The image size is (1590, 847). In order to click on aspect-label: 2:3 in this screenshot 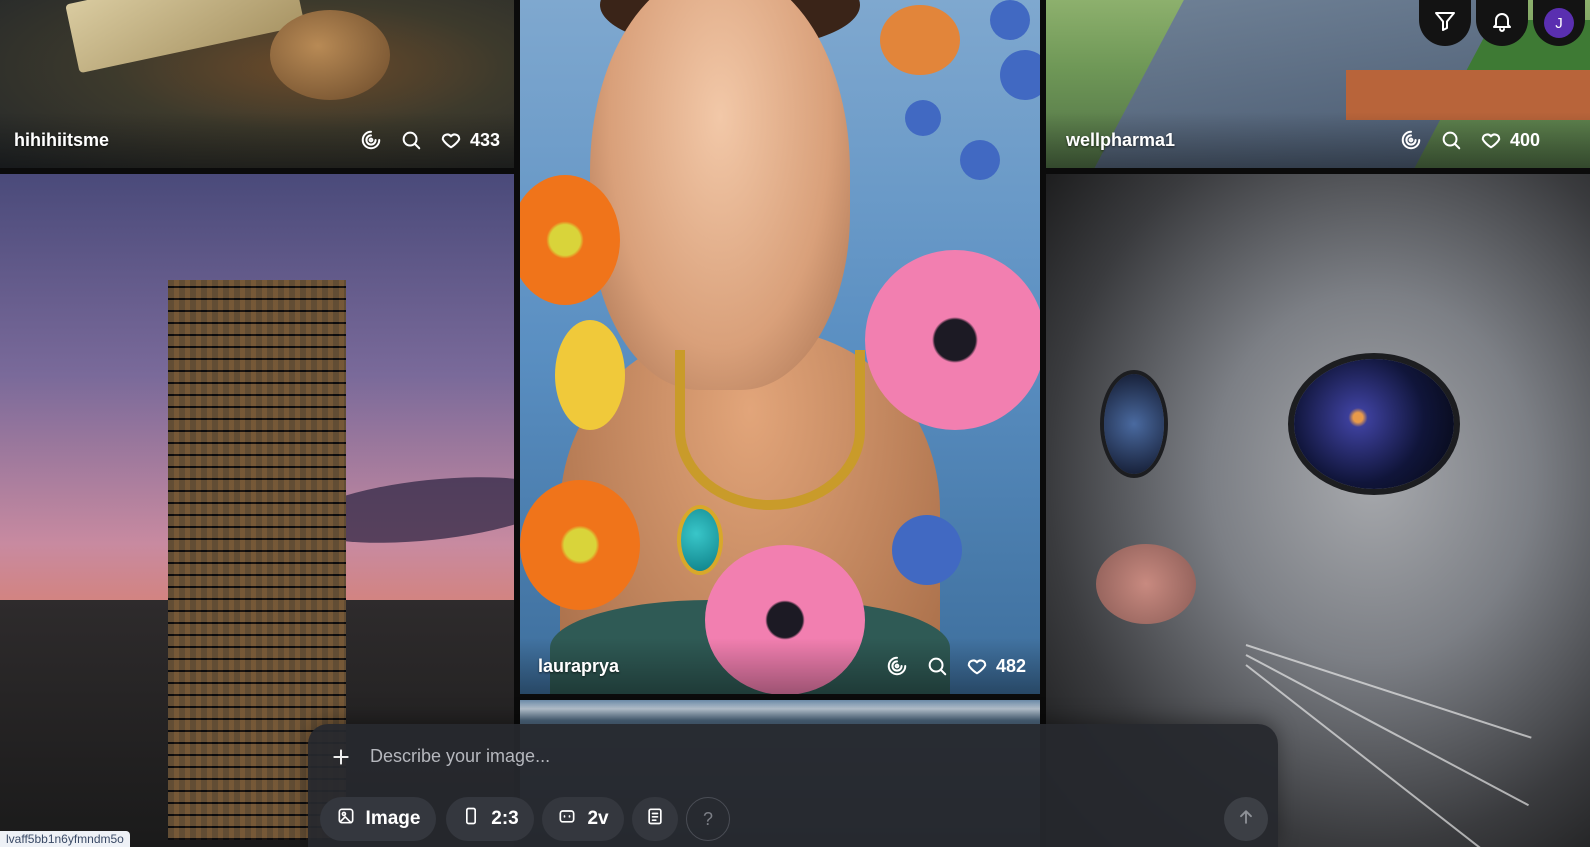, I will do `click(505, 818)`.